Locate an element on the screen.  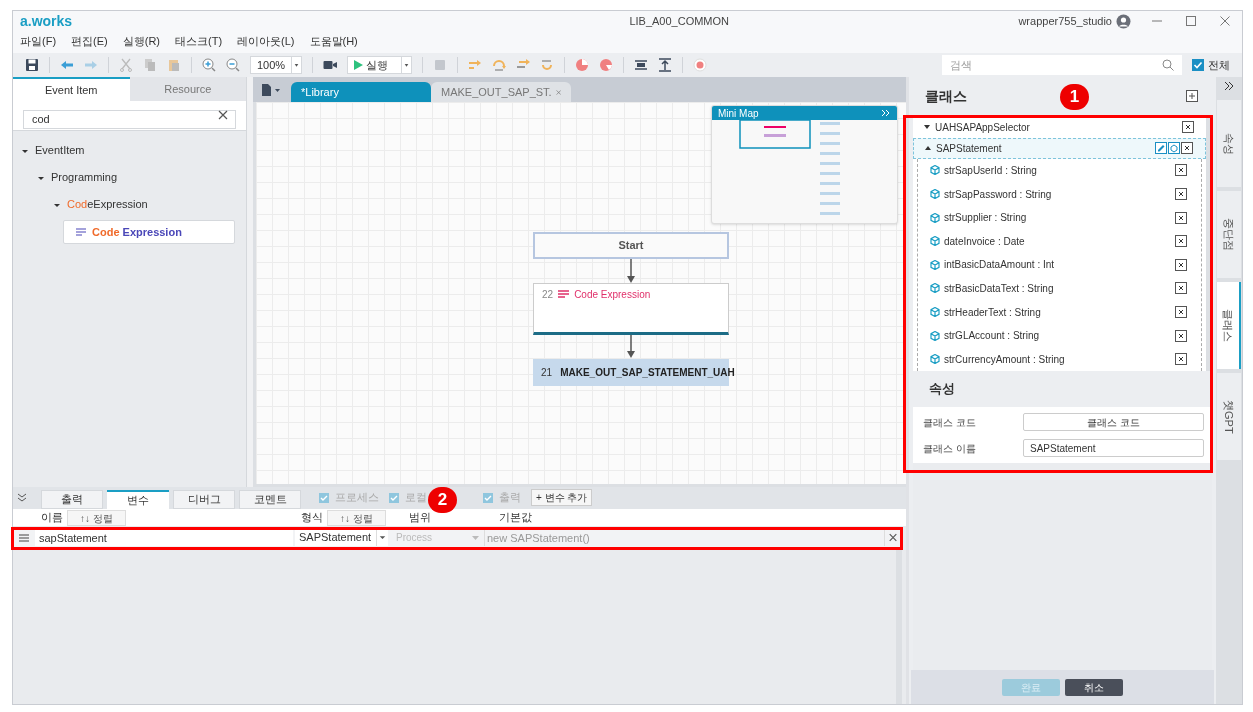
record-icon is located at coordinates (700, 65).